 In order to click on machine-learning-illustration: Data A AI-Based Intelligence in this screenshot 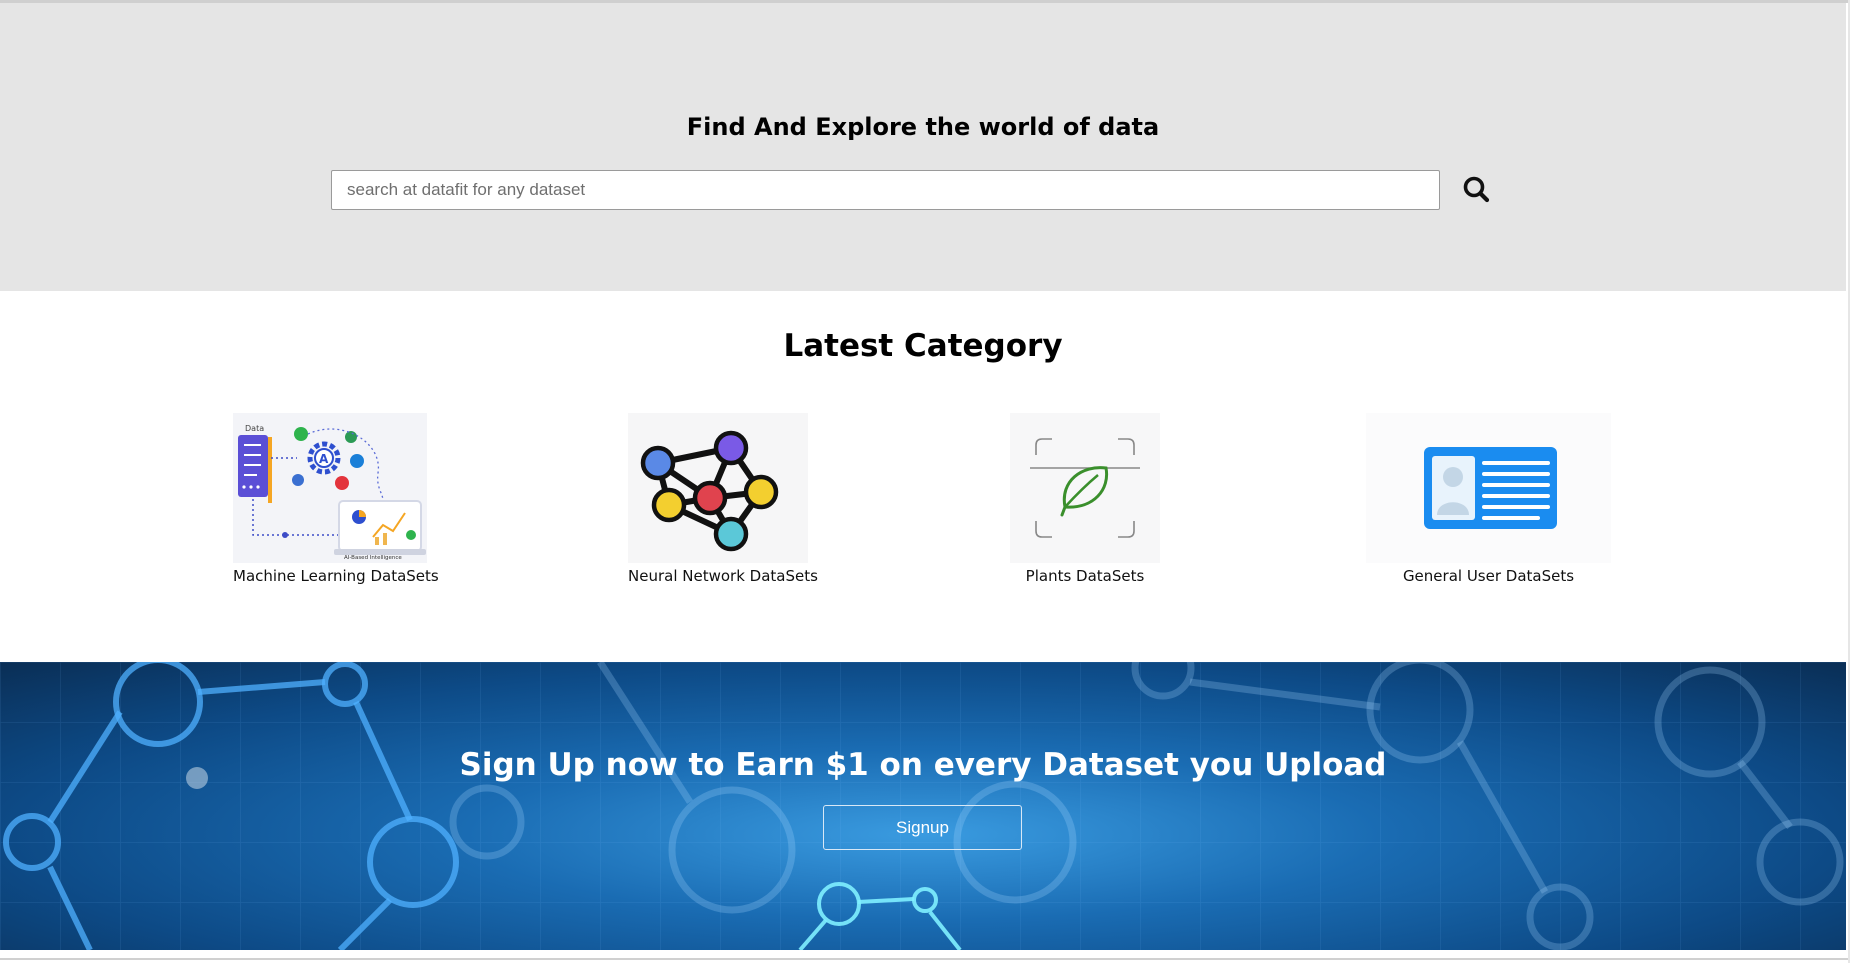, I will do `click(330, 488)`.